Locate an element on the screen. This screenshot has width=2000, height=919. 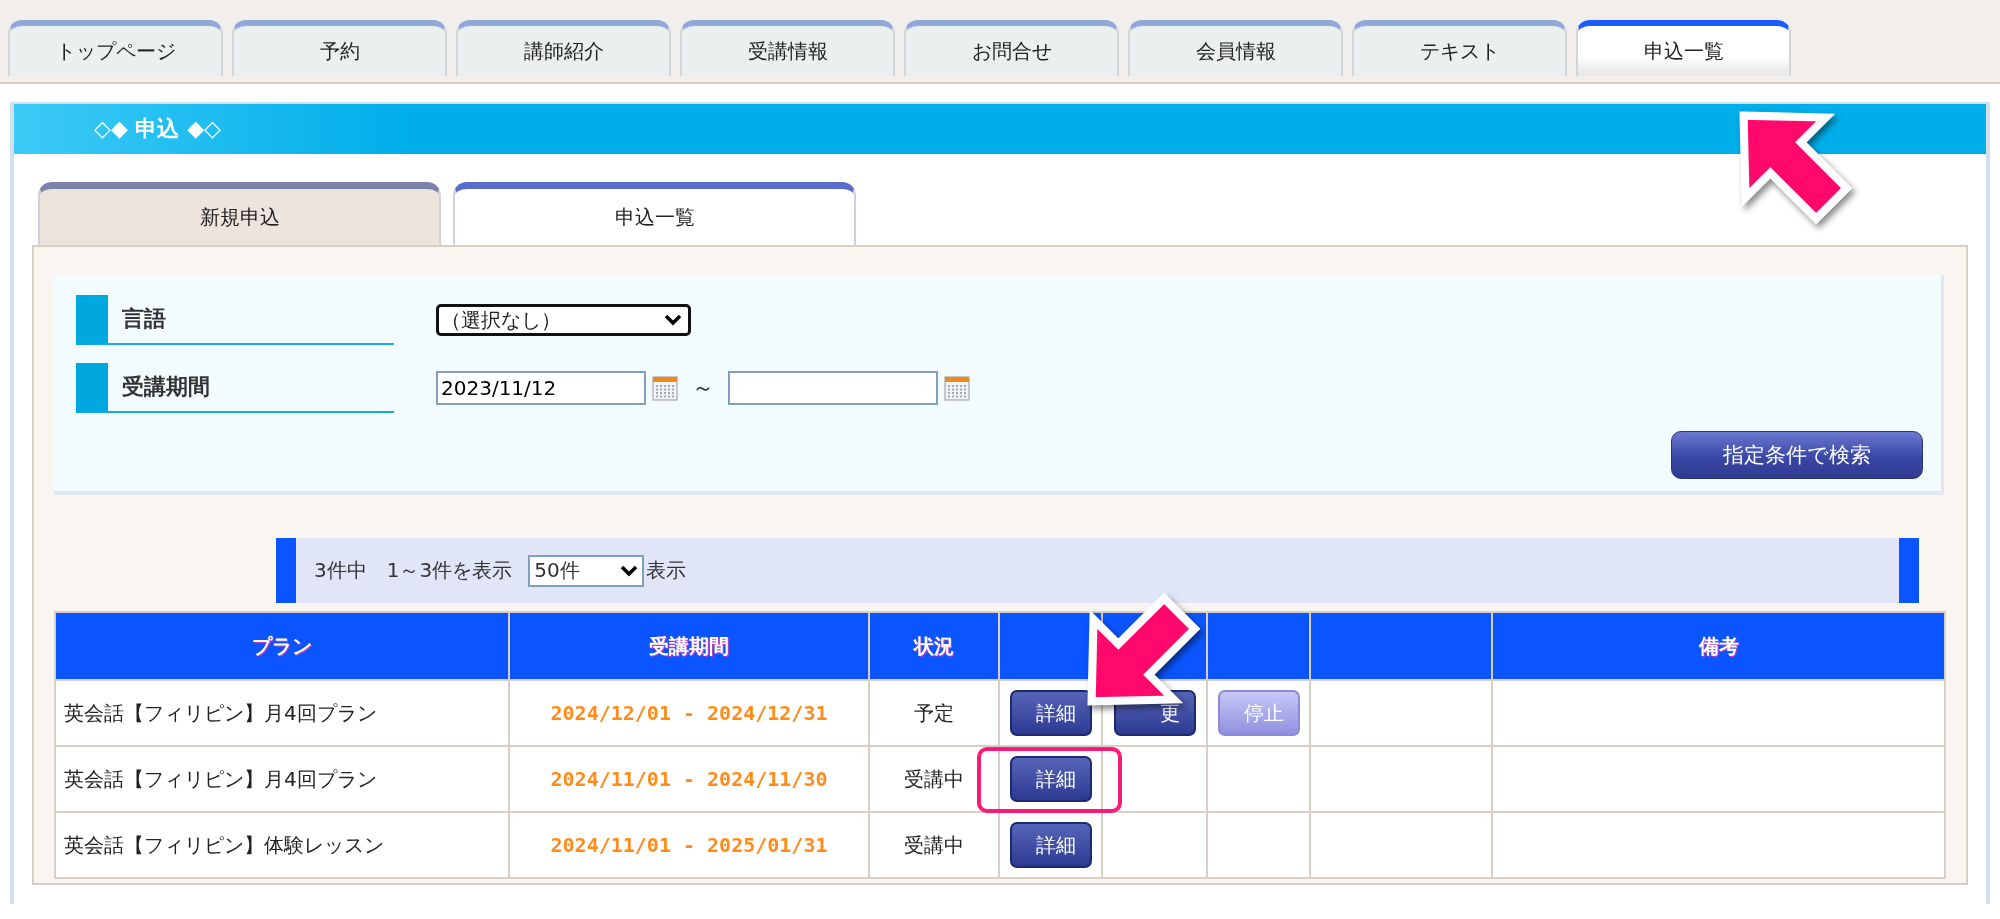
field-label: 受講期間 is located at coordinates (235, 388).